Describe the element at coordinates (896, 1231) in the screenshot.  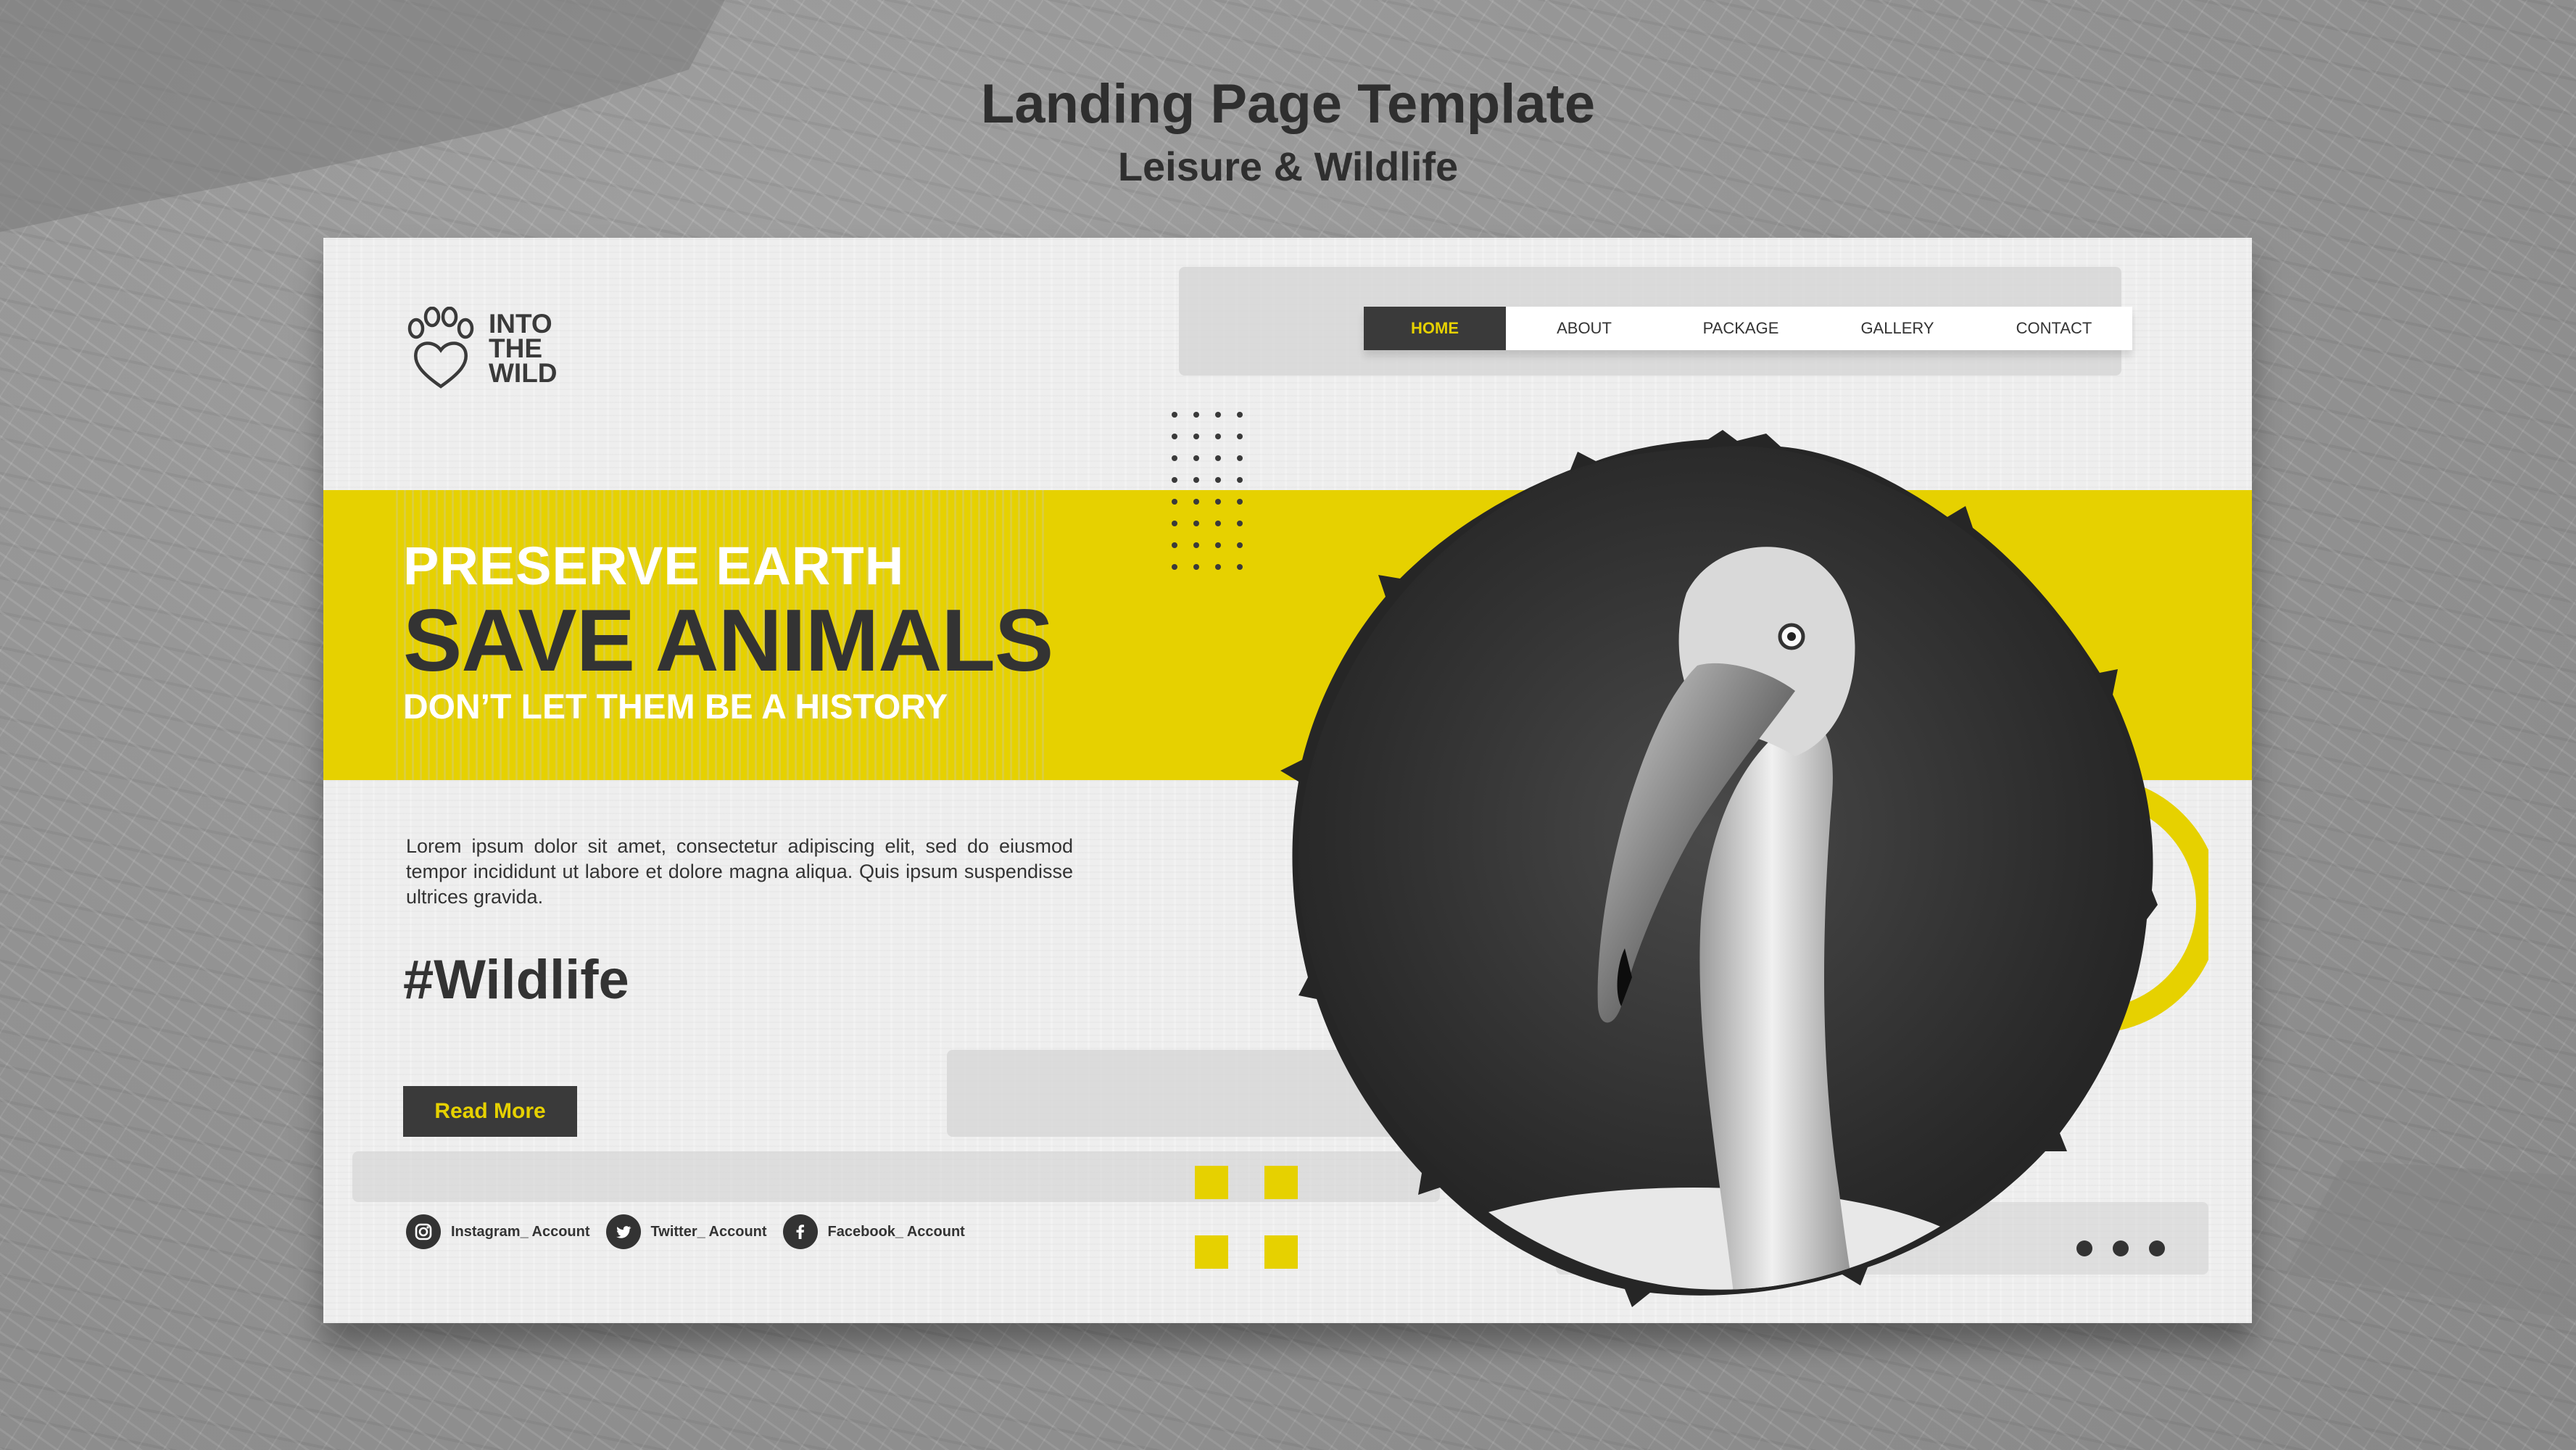
I see `social-label: Facebook_ Account` at that location.